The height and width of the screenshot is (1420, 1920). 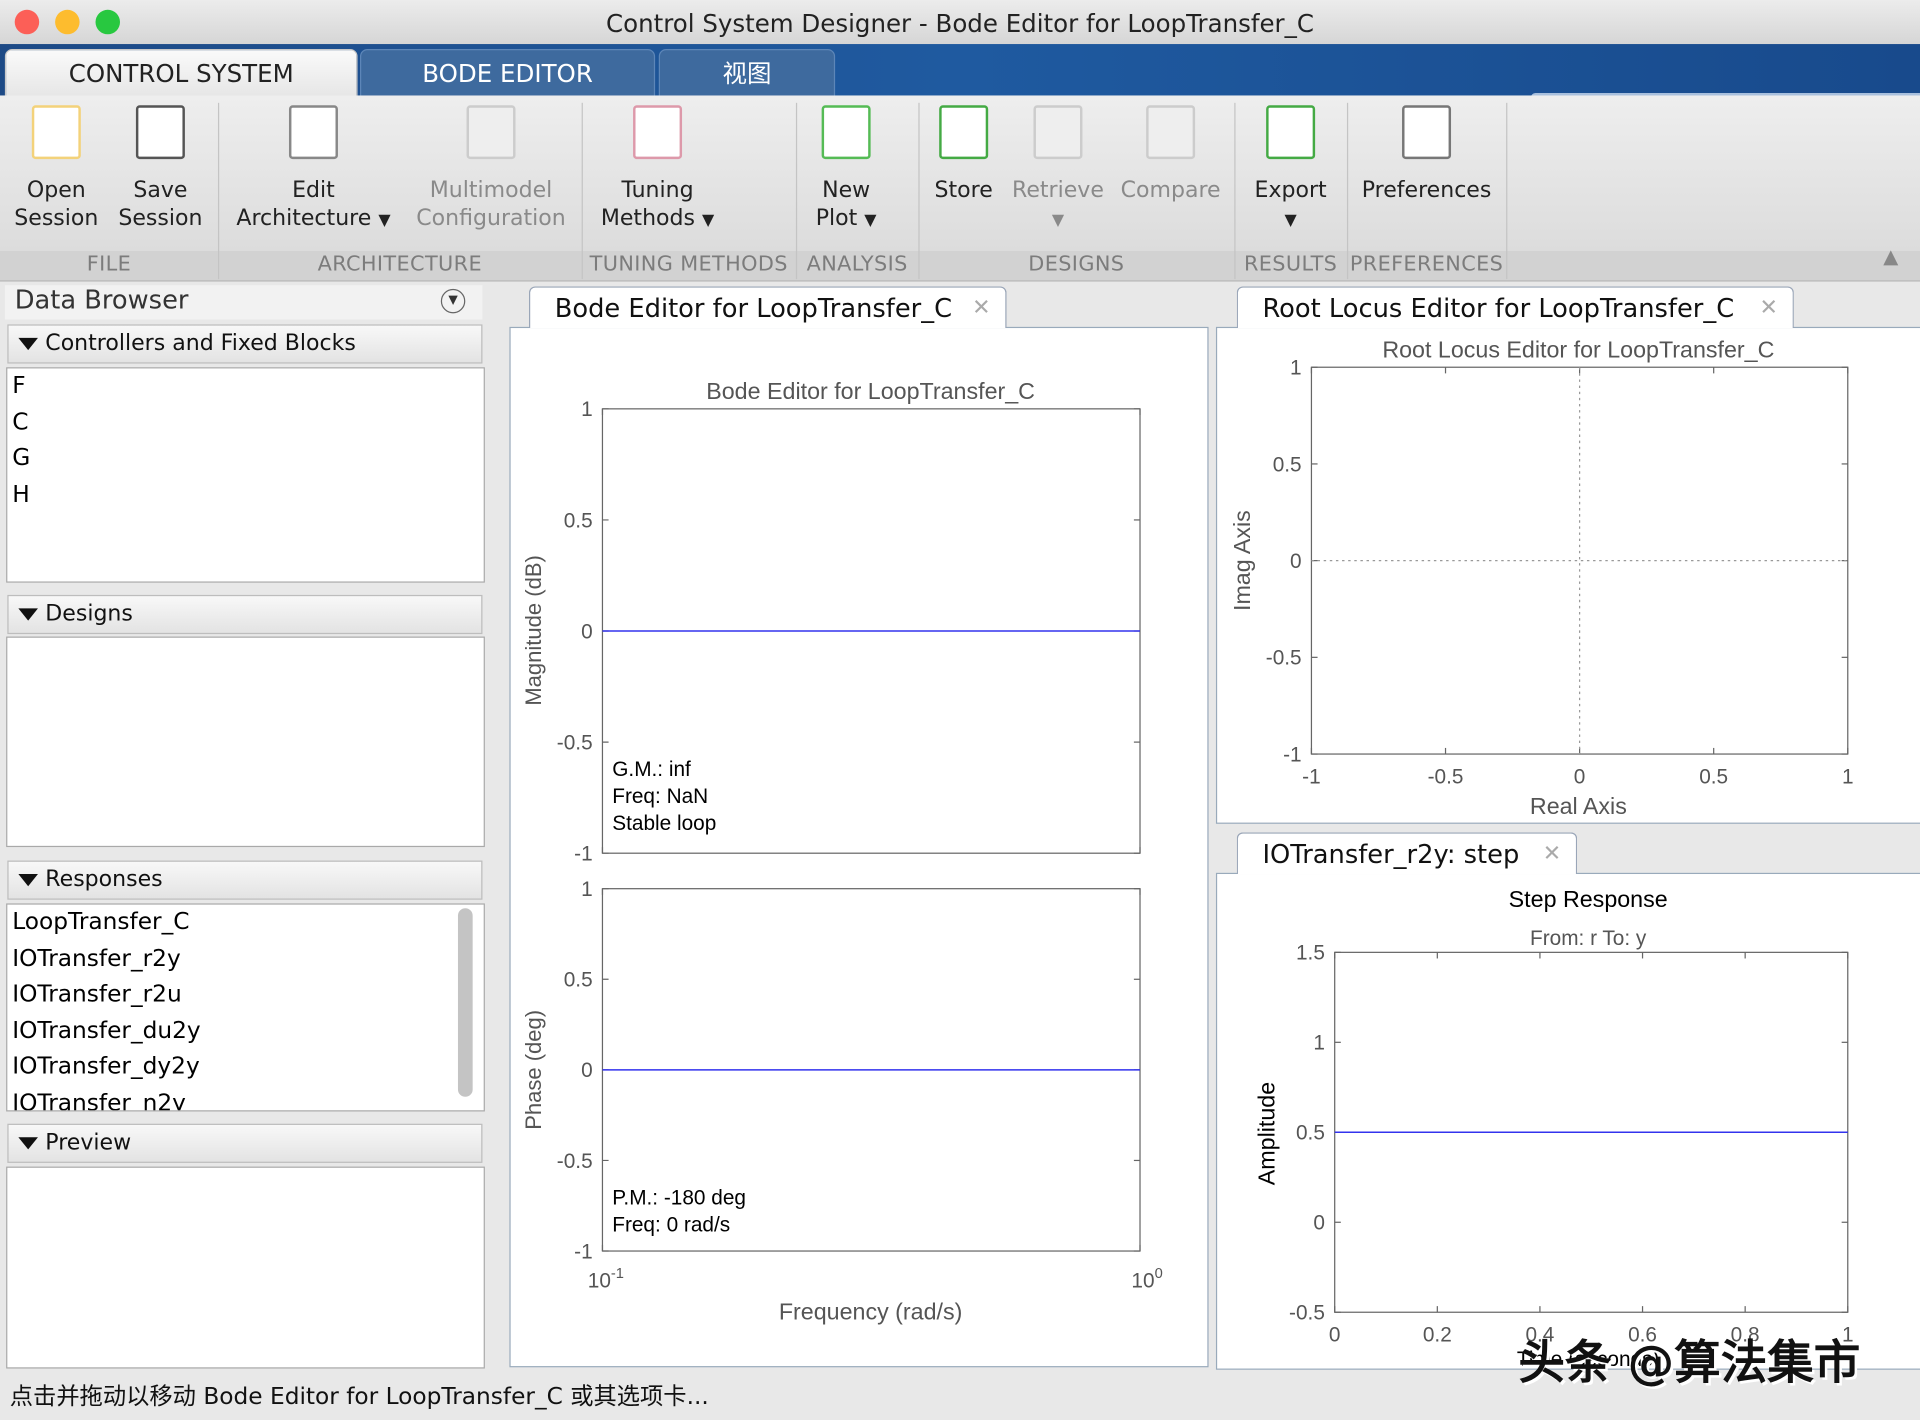 I want to click on toolbar-button-save: Save Session, so click(x=160, y=168).